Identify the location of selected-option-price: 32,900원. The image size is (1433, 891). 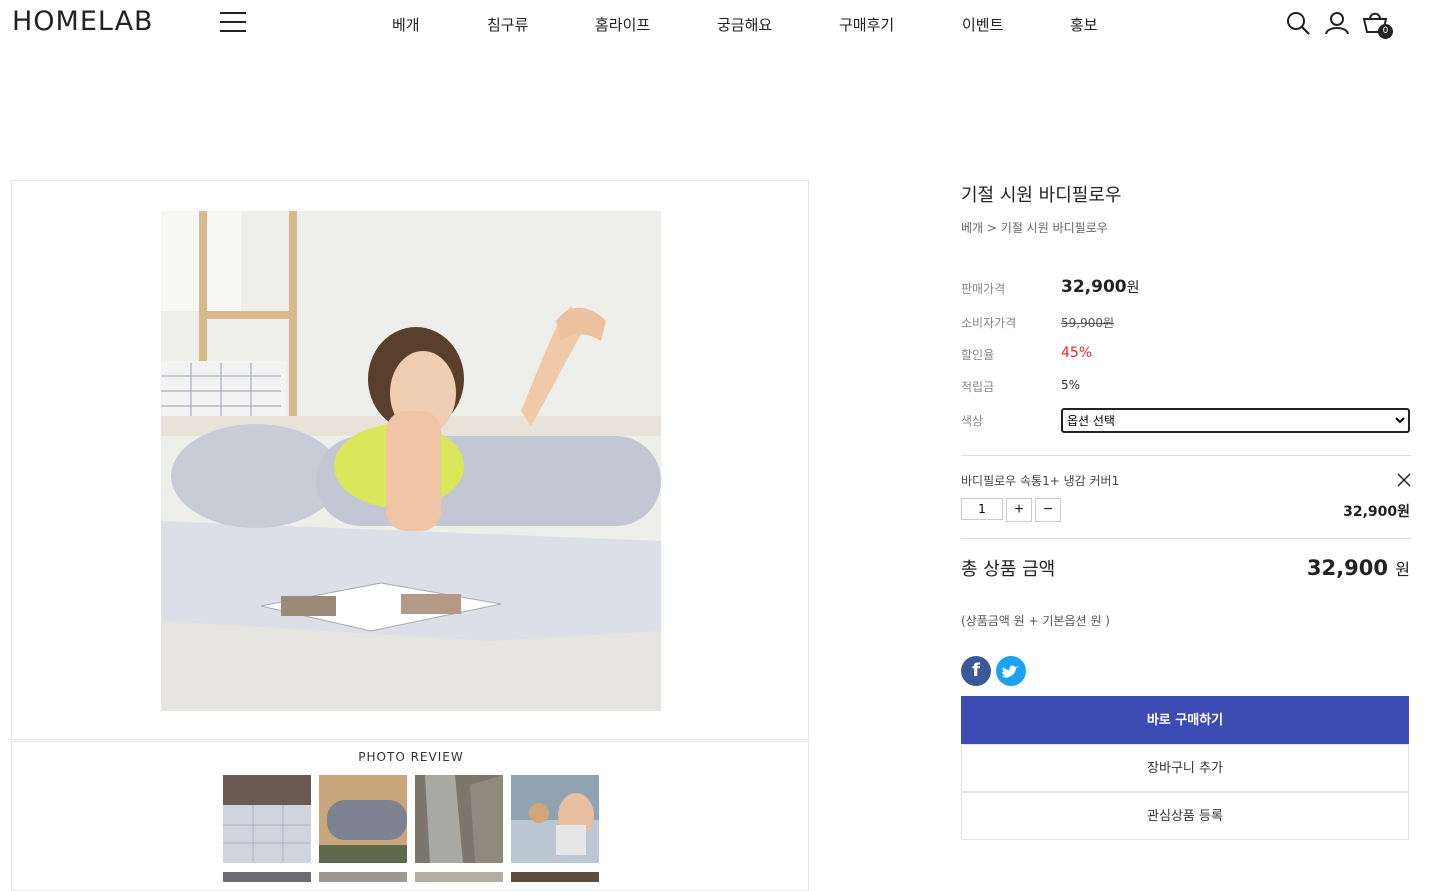
(1376, 512).